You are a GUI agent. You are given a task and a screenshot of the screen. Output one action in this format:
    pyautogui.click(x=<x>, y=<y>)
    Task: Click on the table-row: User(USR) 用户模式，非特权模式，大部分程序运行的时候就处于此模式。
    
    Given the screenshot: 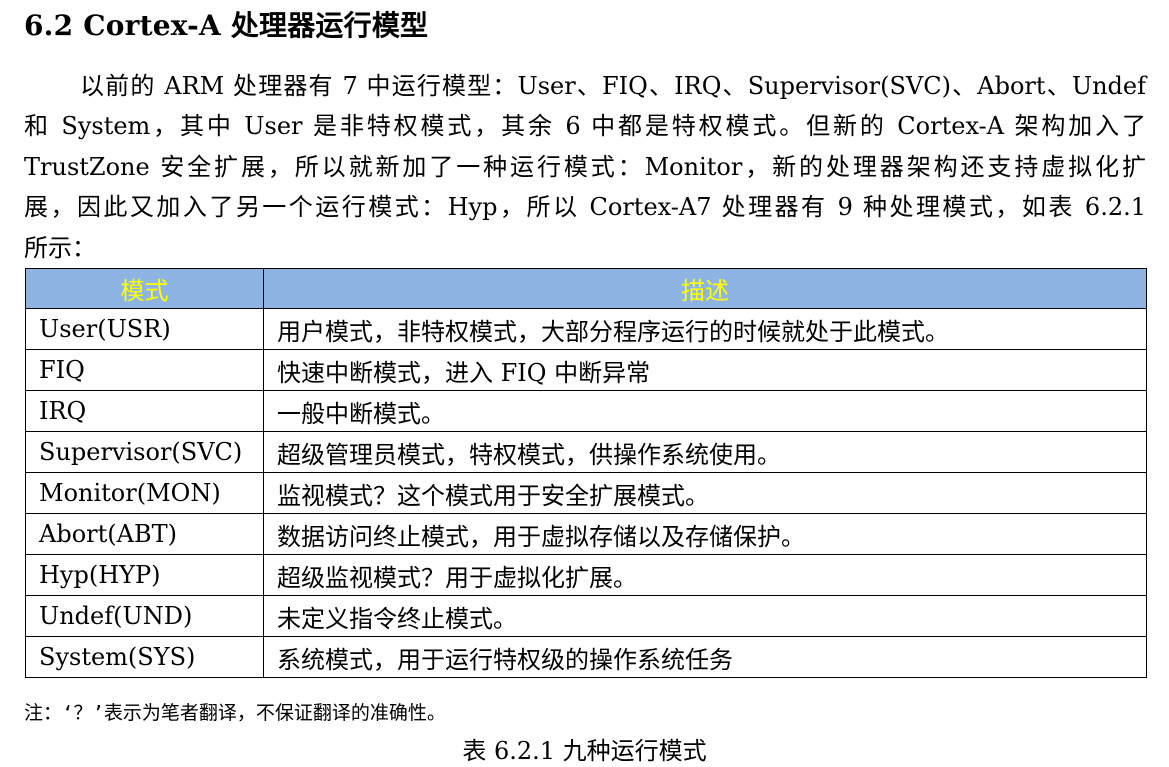 What is the action you would take?
    pyautogui.click(x=586, y=329)
    